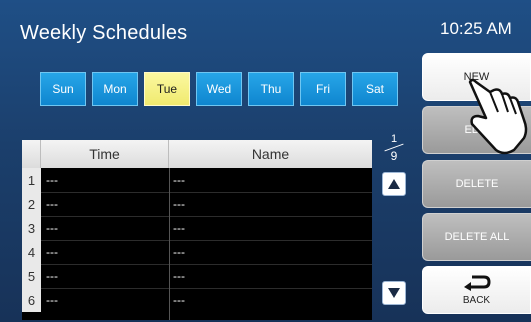 Image resolution: width=531 pixels, height=322 pixels. What do you see at coordinates (394, 156) in the screenshot?
I see `page-total: 9` at bounding box center [394, 156].